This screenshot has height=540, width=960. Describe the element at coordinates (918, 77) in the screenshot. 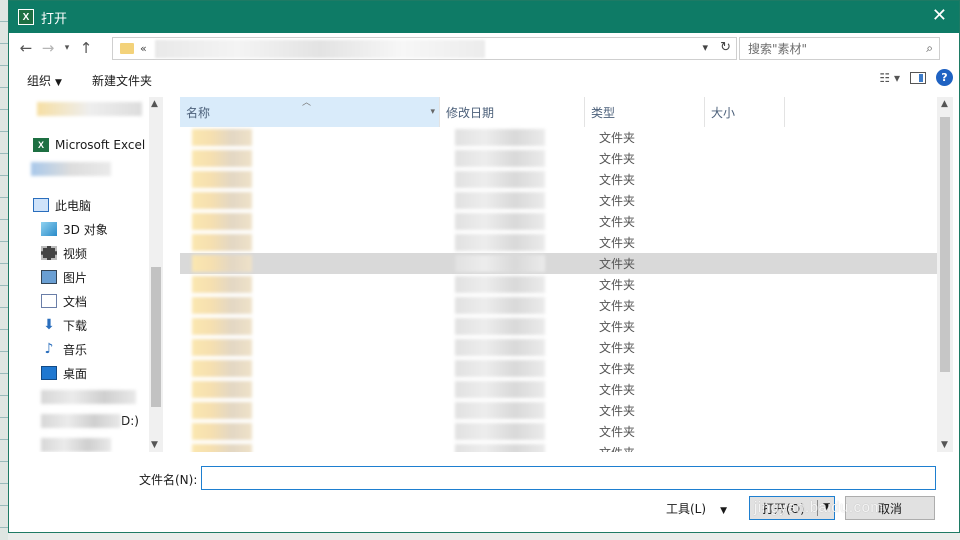

I see `preview-pane-icon` at that location.